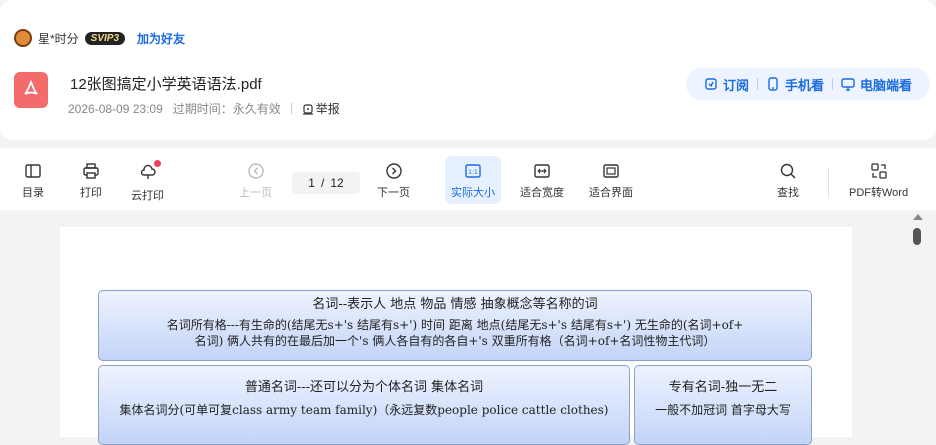  I want to click on subscribe-button: 订阅, so click(726, 84).